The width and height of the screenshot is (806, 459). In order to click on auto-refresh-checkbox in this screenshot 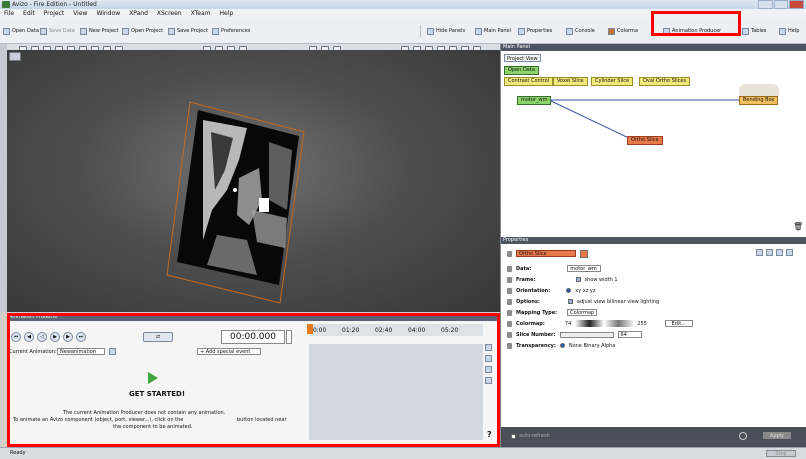, I will do `click(513, 436)`.